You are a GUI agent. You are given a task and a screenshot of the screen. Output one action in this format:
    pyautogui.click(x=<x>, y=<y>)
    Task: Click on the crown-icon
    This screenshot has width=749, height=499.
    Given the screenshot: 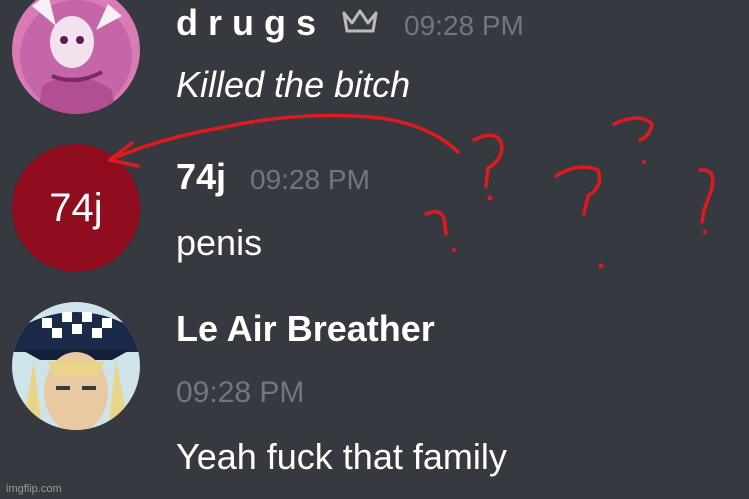 What is the action you would take?
    pyautogui.click(x=360, y=21)
    